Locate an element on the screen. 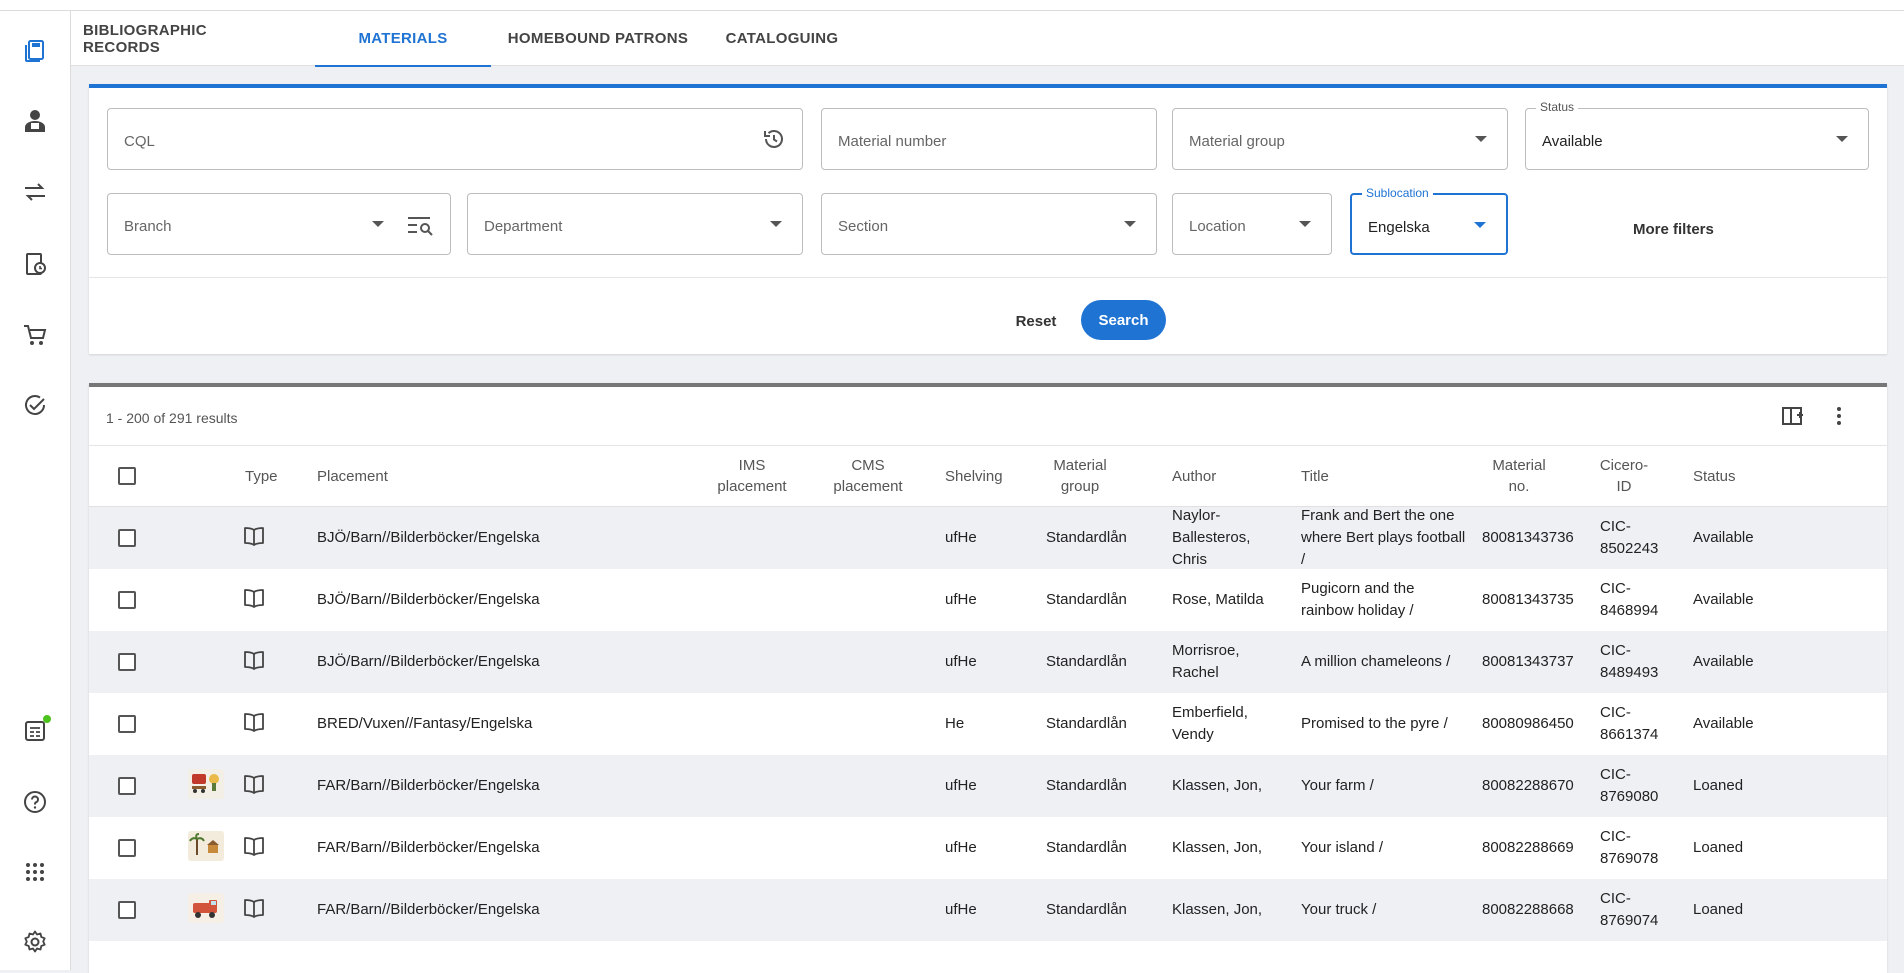 The width and height of the screenshot is (1904, 973). header-material-no-line2: no. is located at coordinates (1519, 486).